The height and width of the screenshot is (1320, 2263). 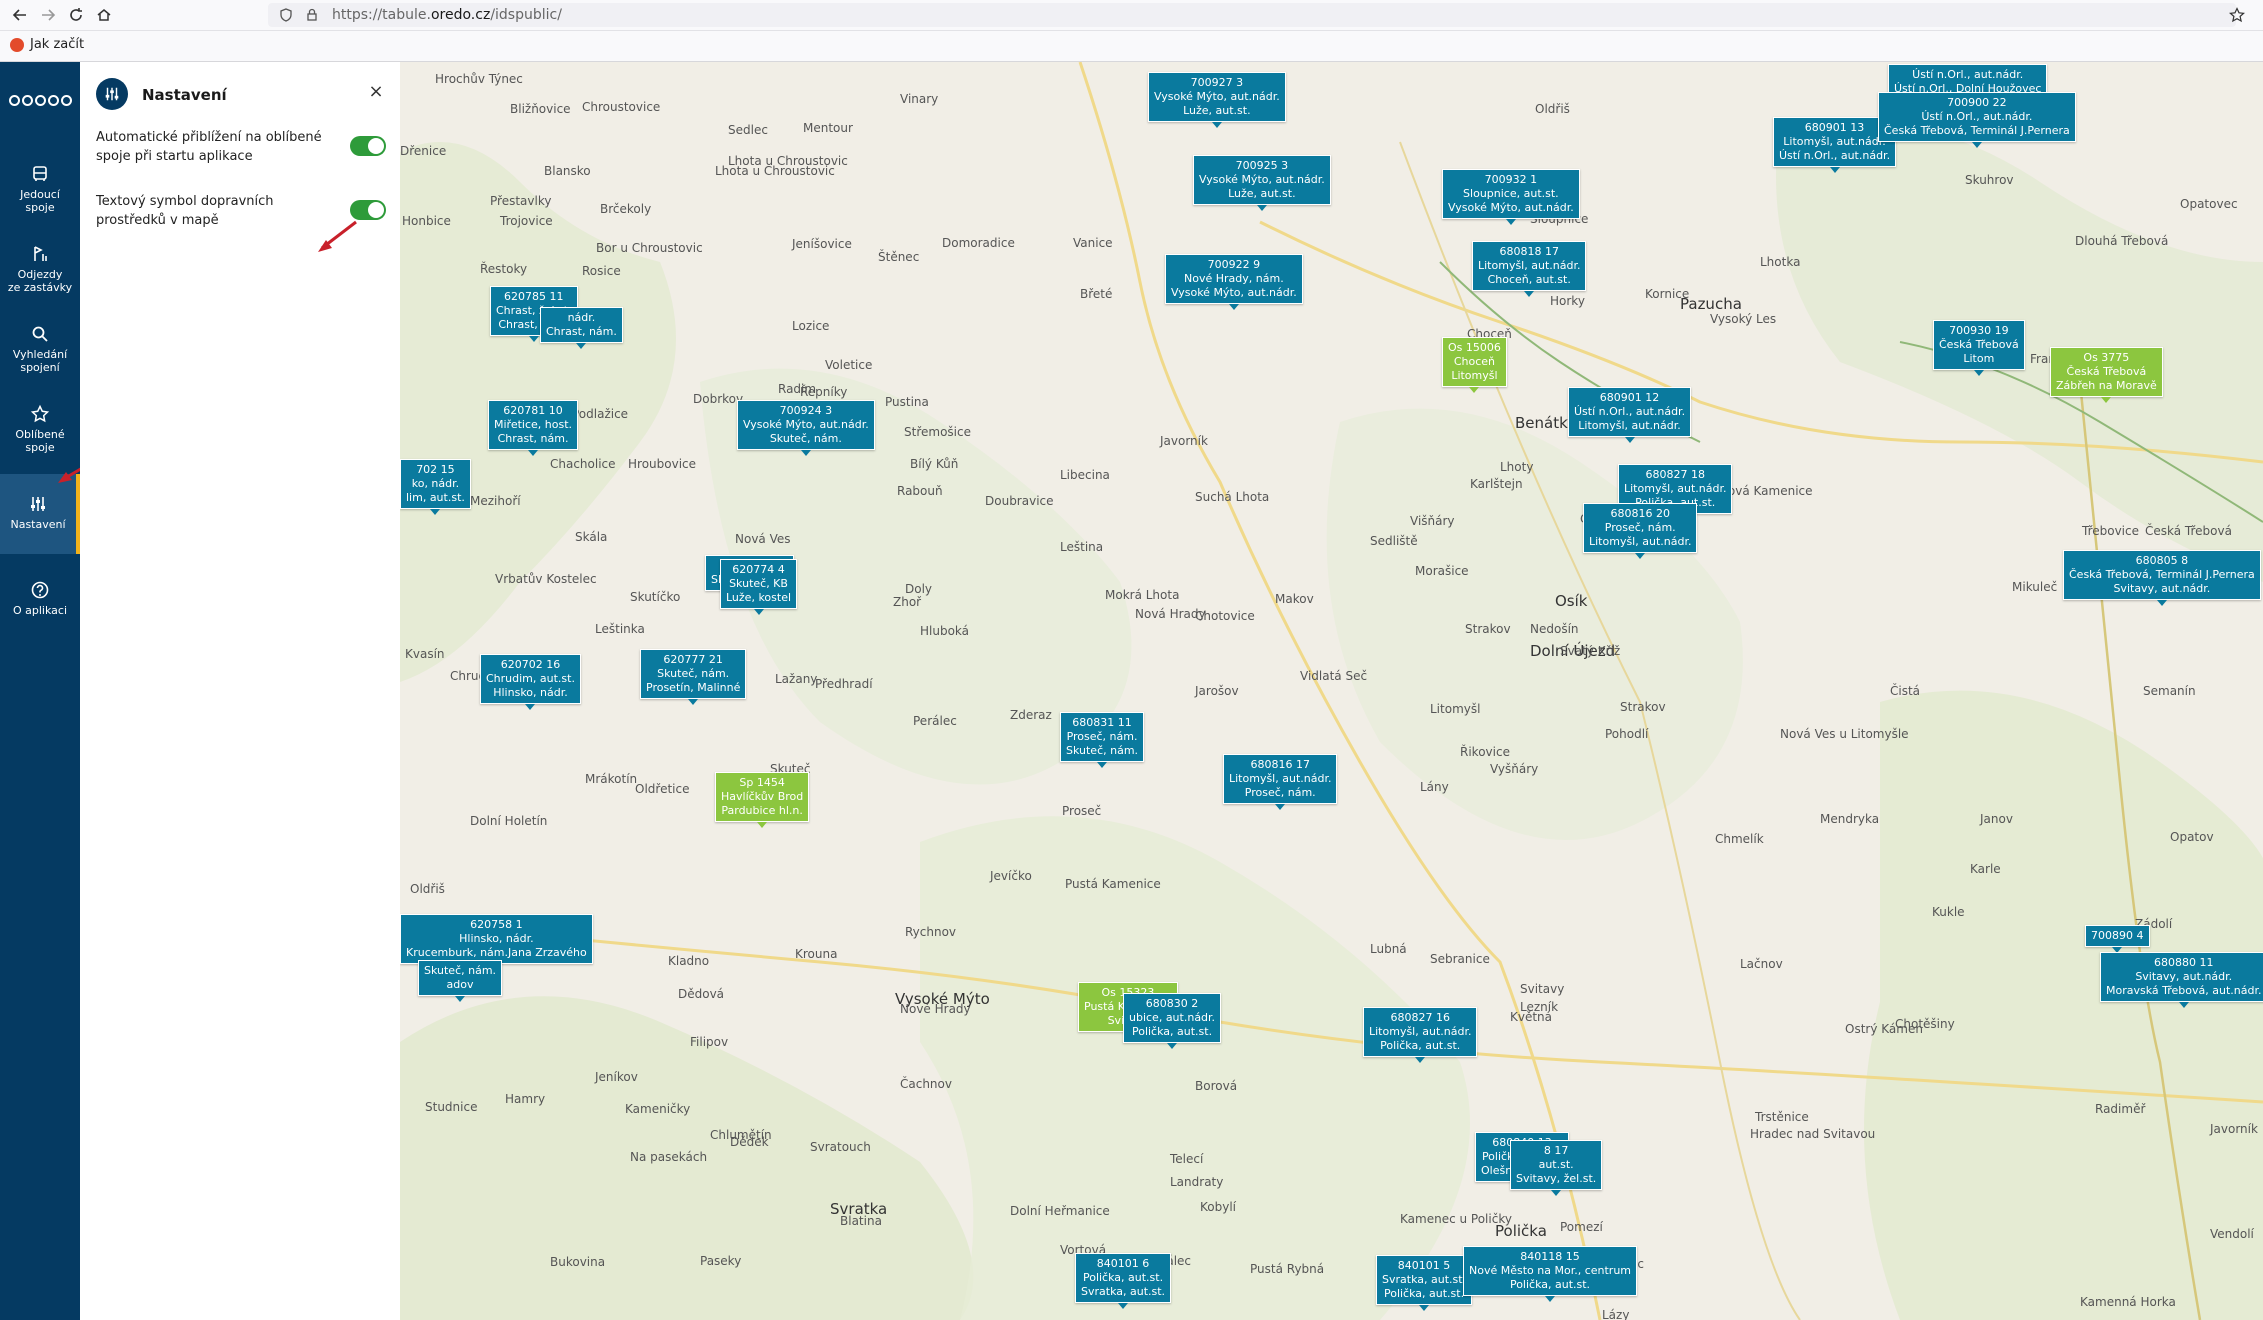 What do you see at coordinates (40, 352) in the screenshot?
I see `sidebar-item-vyhledani: Vyhledání spojení` at bounding box center [40, 352].